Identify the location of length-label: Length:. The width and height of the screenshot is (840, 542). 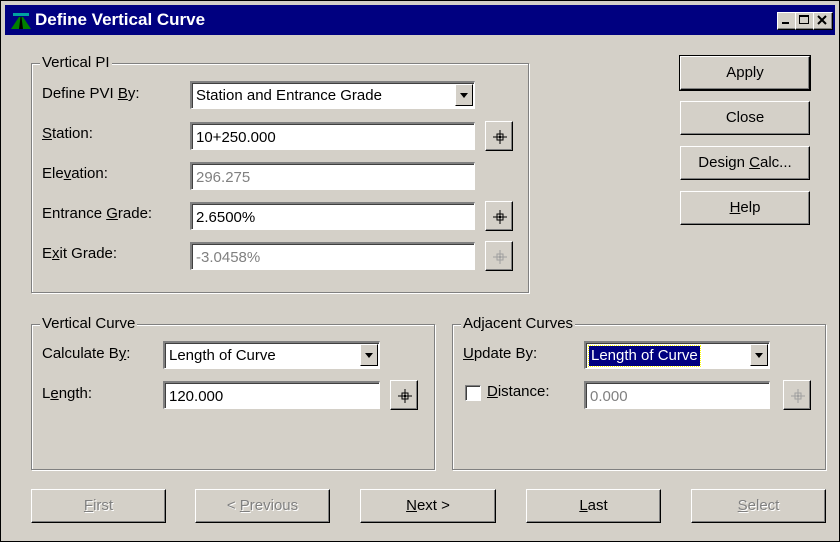
(67, 393).